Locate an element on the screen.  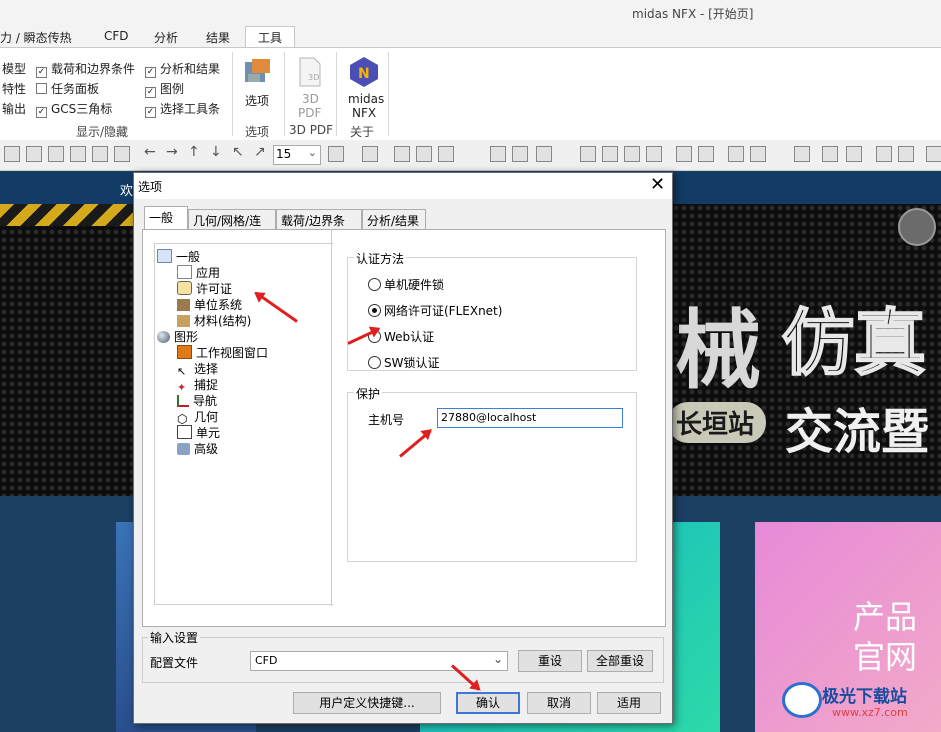
tree-item-material: 材料(结构) is located at coordinates (214, 320).